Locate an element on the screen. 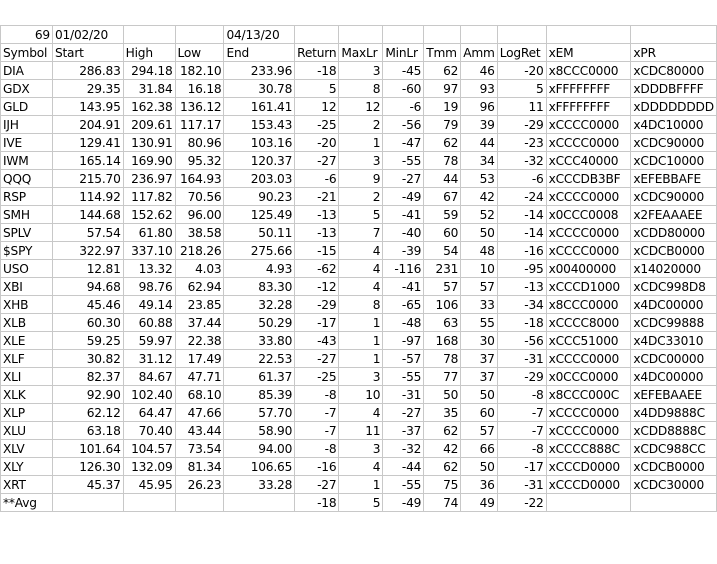 The height and width of the screenshot is (564, 717). cell: 31.84 is located at coordinates (149, 88).